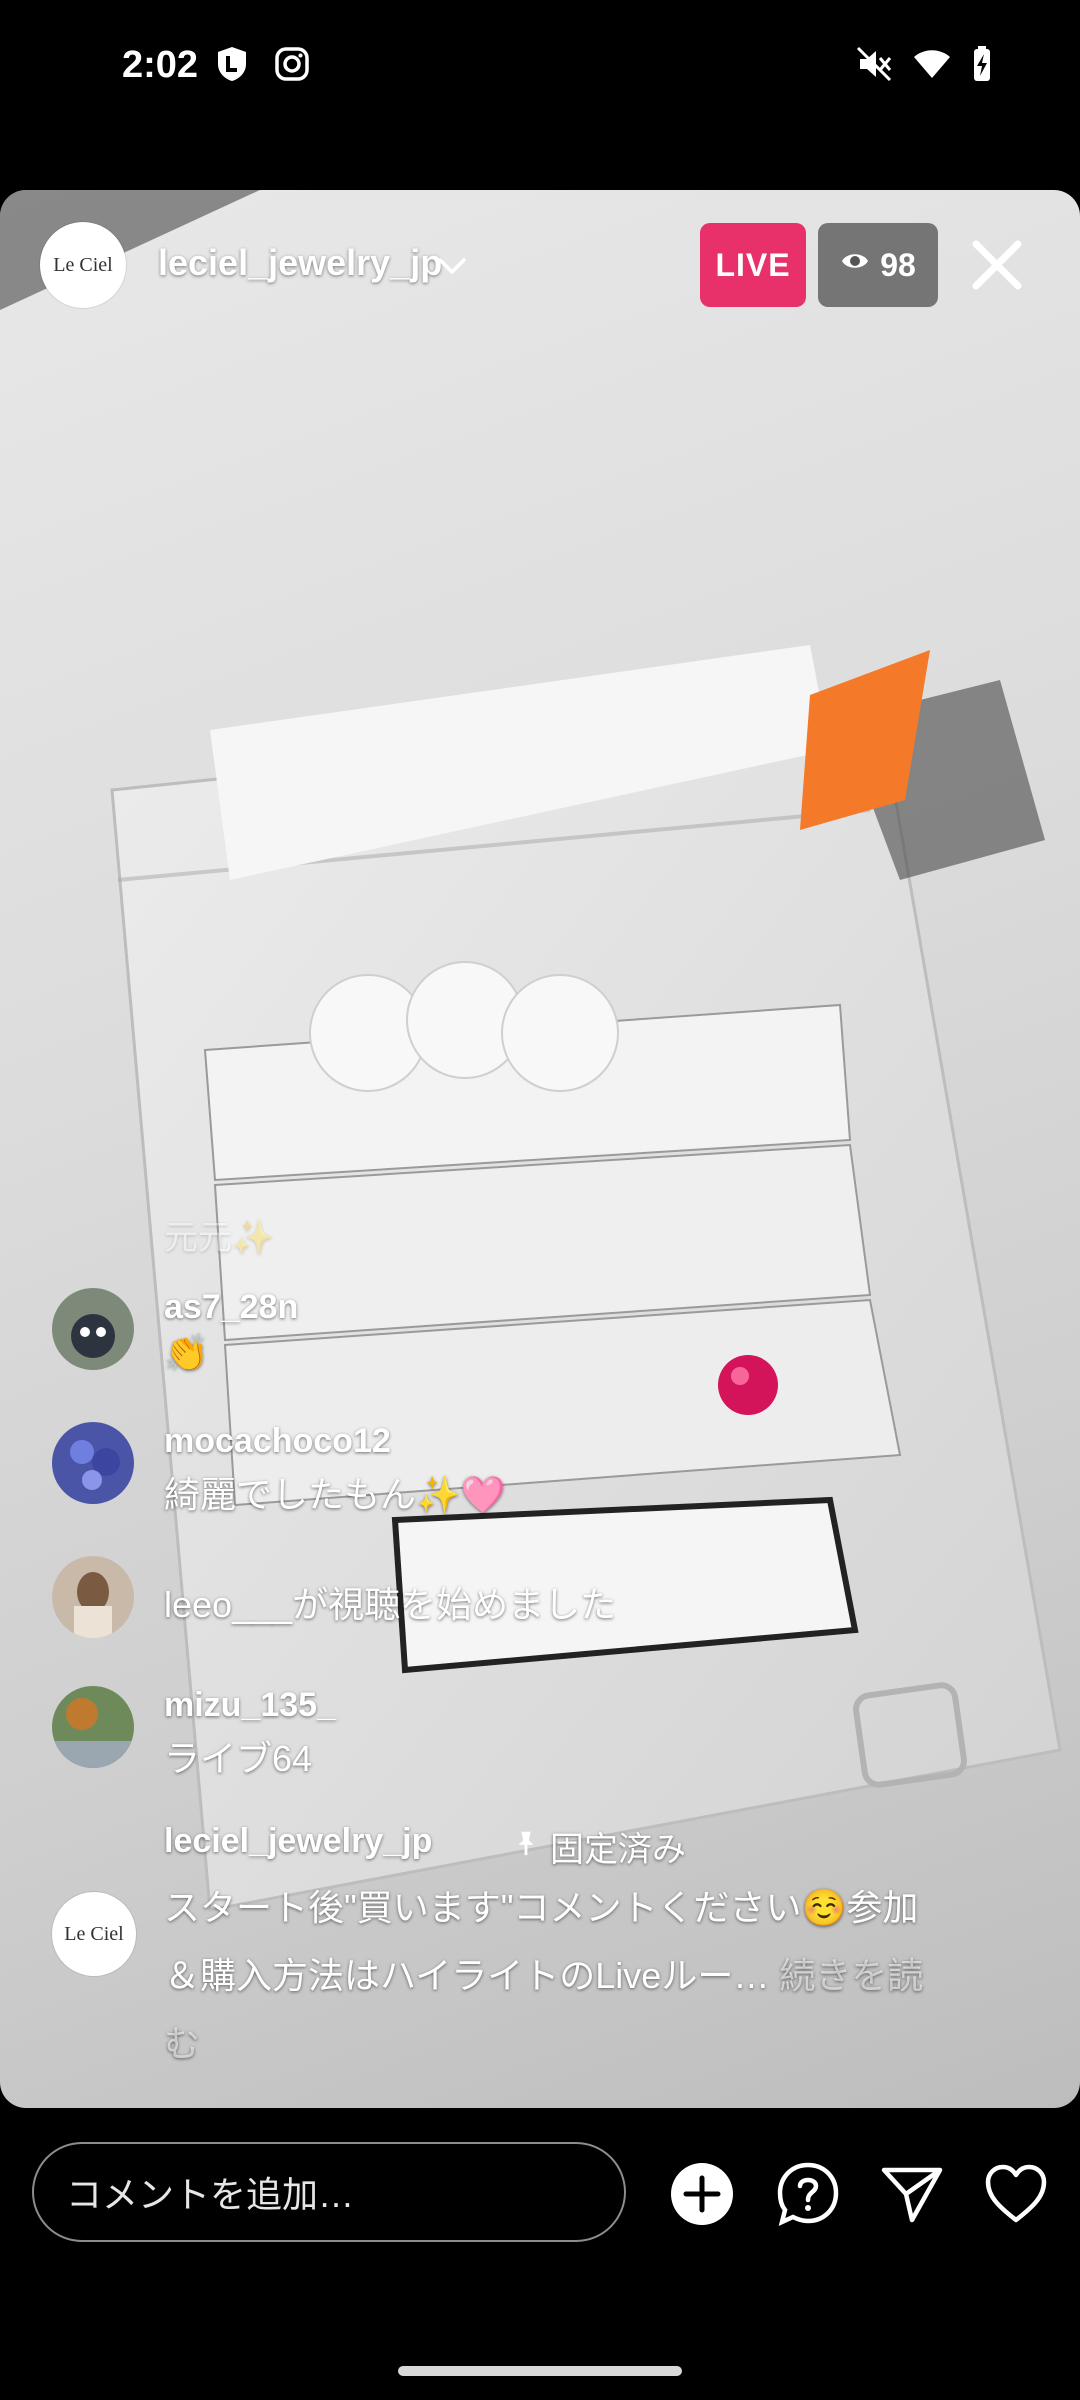 Image resolution: width=1080 pixels, height=2400 pixels. What do you see at coordinates (912, 2194) in the screenshot?
I see `send-icon` at bounding box center [912, 2194].